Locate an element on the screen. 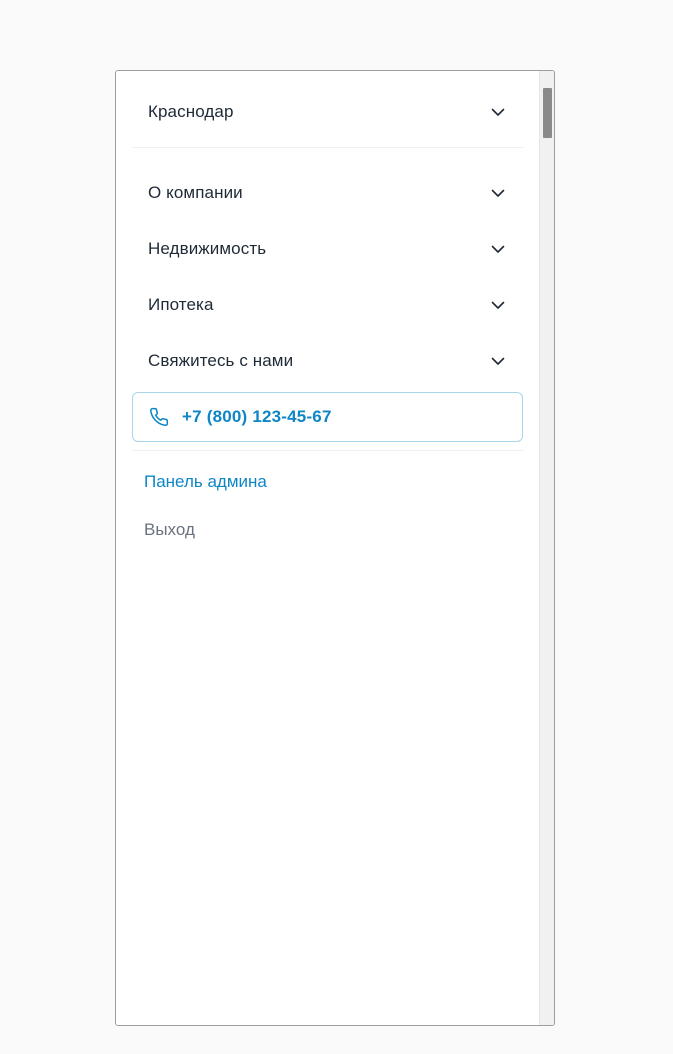  logout-link: Выход is located at coordinates (169, 530).